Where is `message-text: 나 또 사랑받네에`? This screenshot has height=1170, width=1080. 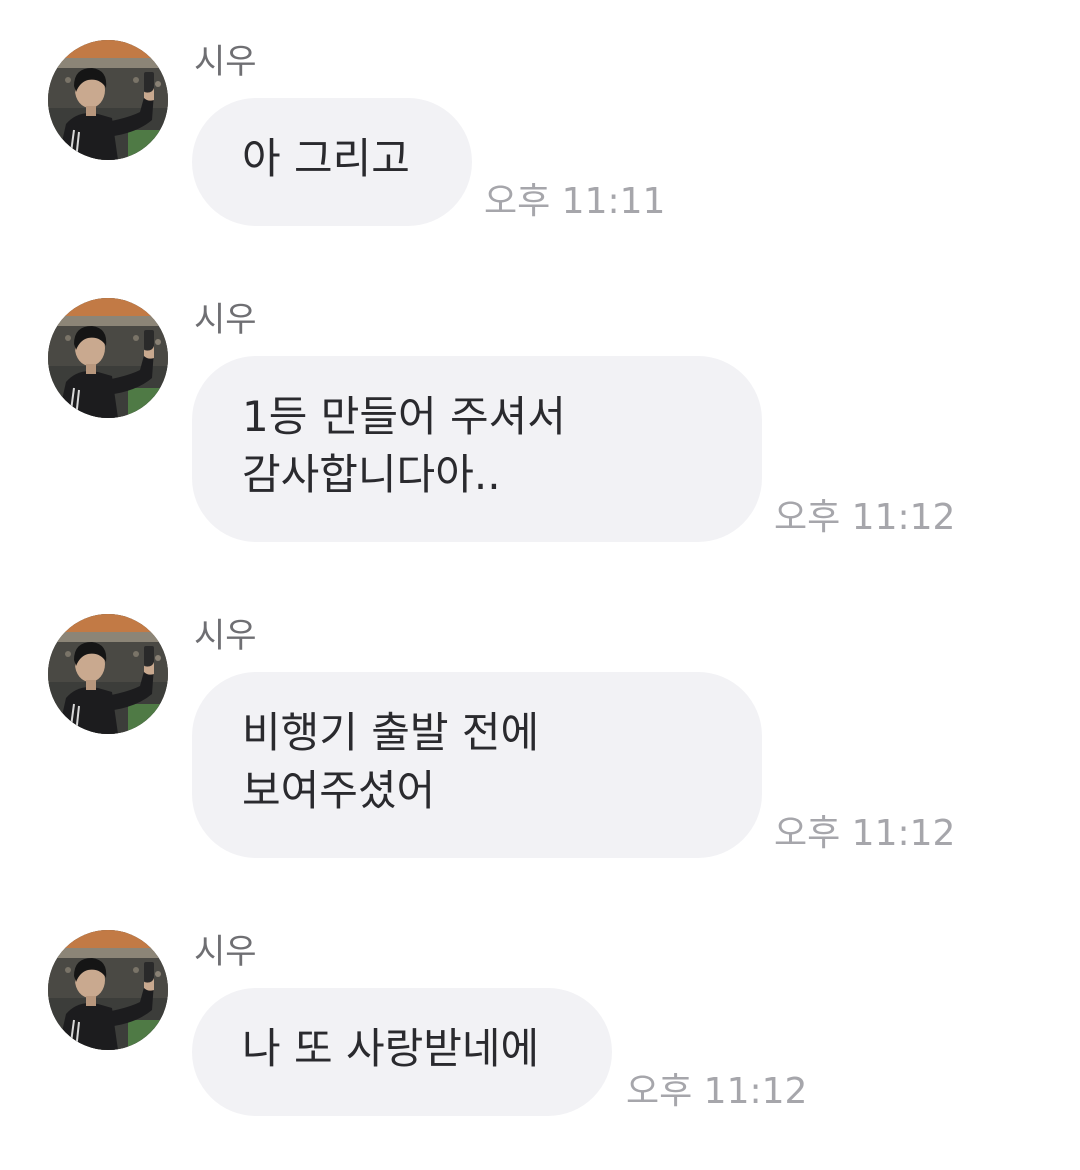
message-text: 나 또 사랑받네에 is located at coordinates (391, 1048).